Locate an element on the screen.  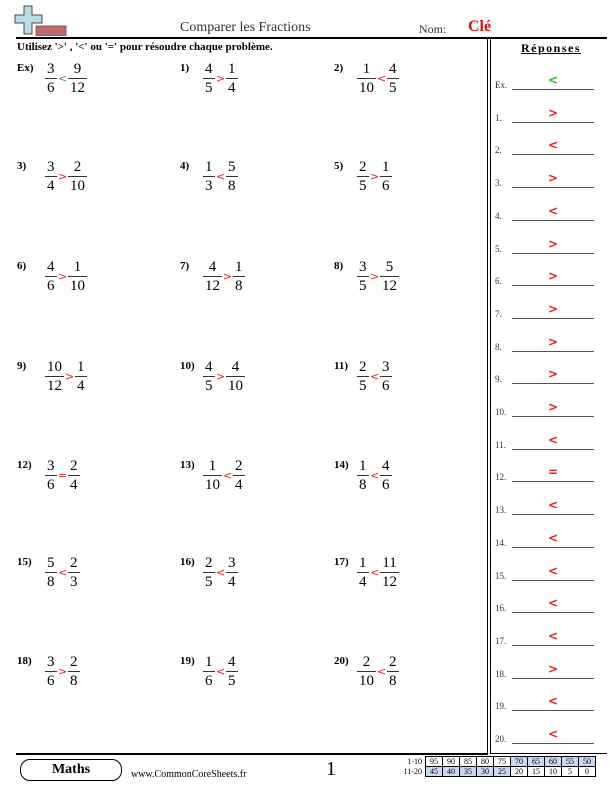
answer-row: 12. = is located at coordinates (550, 472).